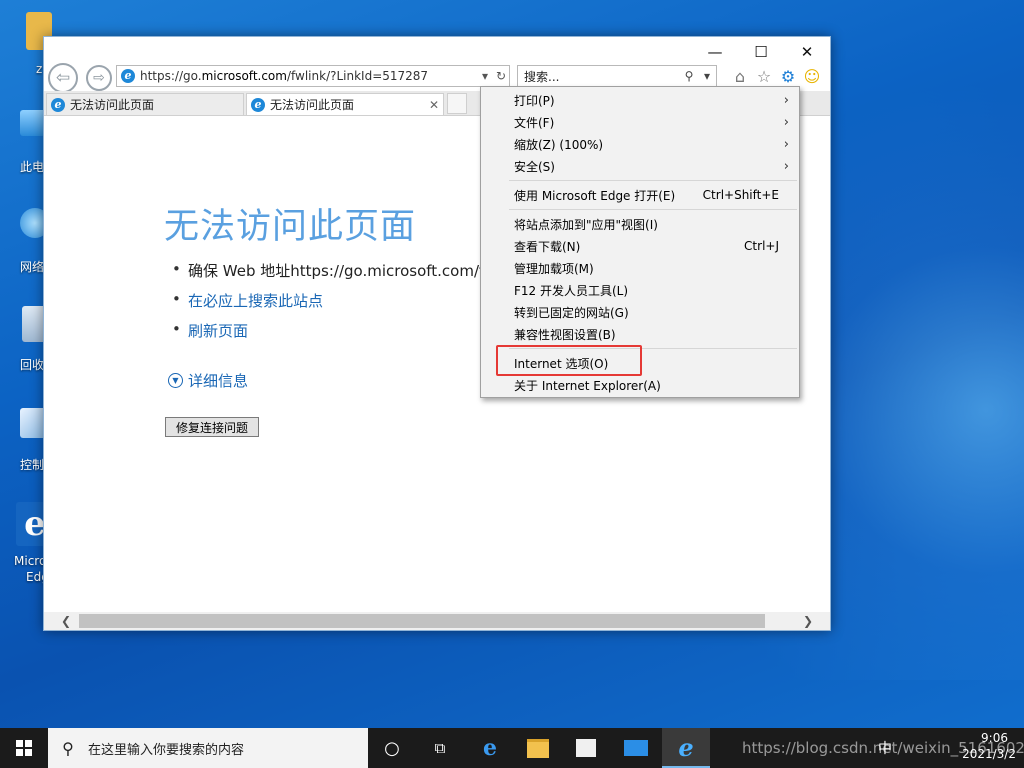 The image size is (1024, 768). Describe the element at coordinates (485, 76) in the screenshot. I see `address-dropdown-icon: ▾` at that location.